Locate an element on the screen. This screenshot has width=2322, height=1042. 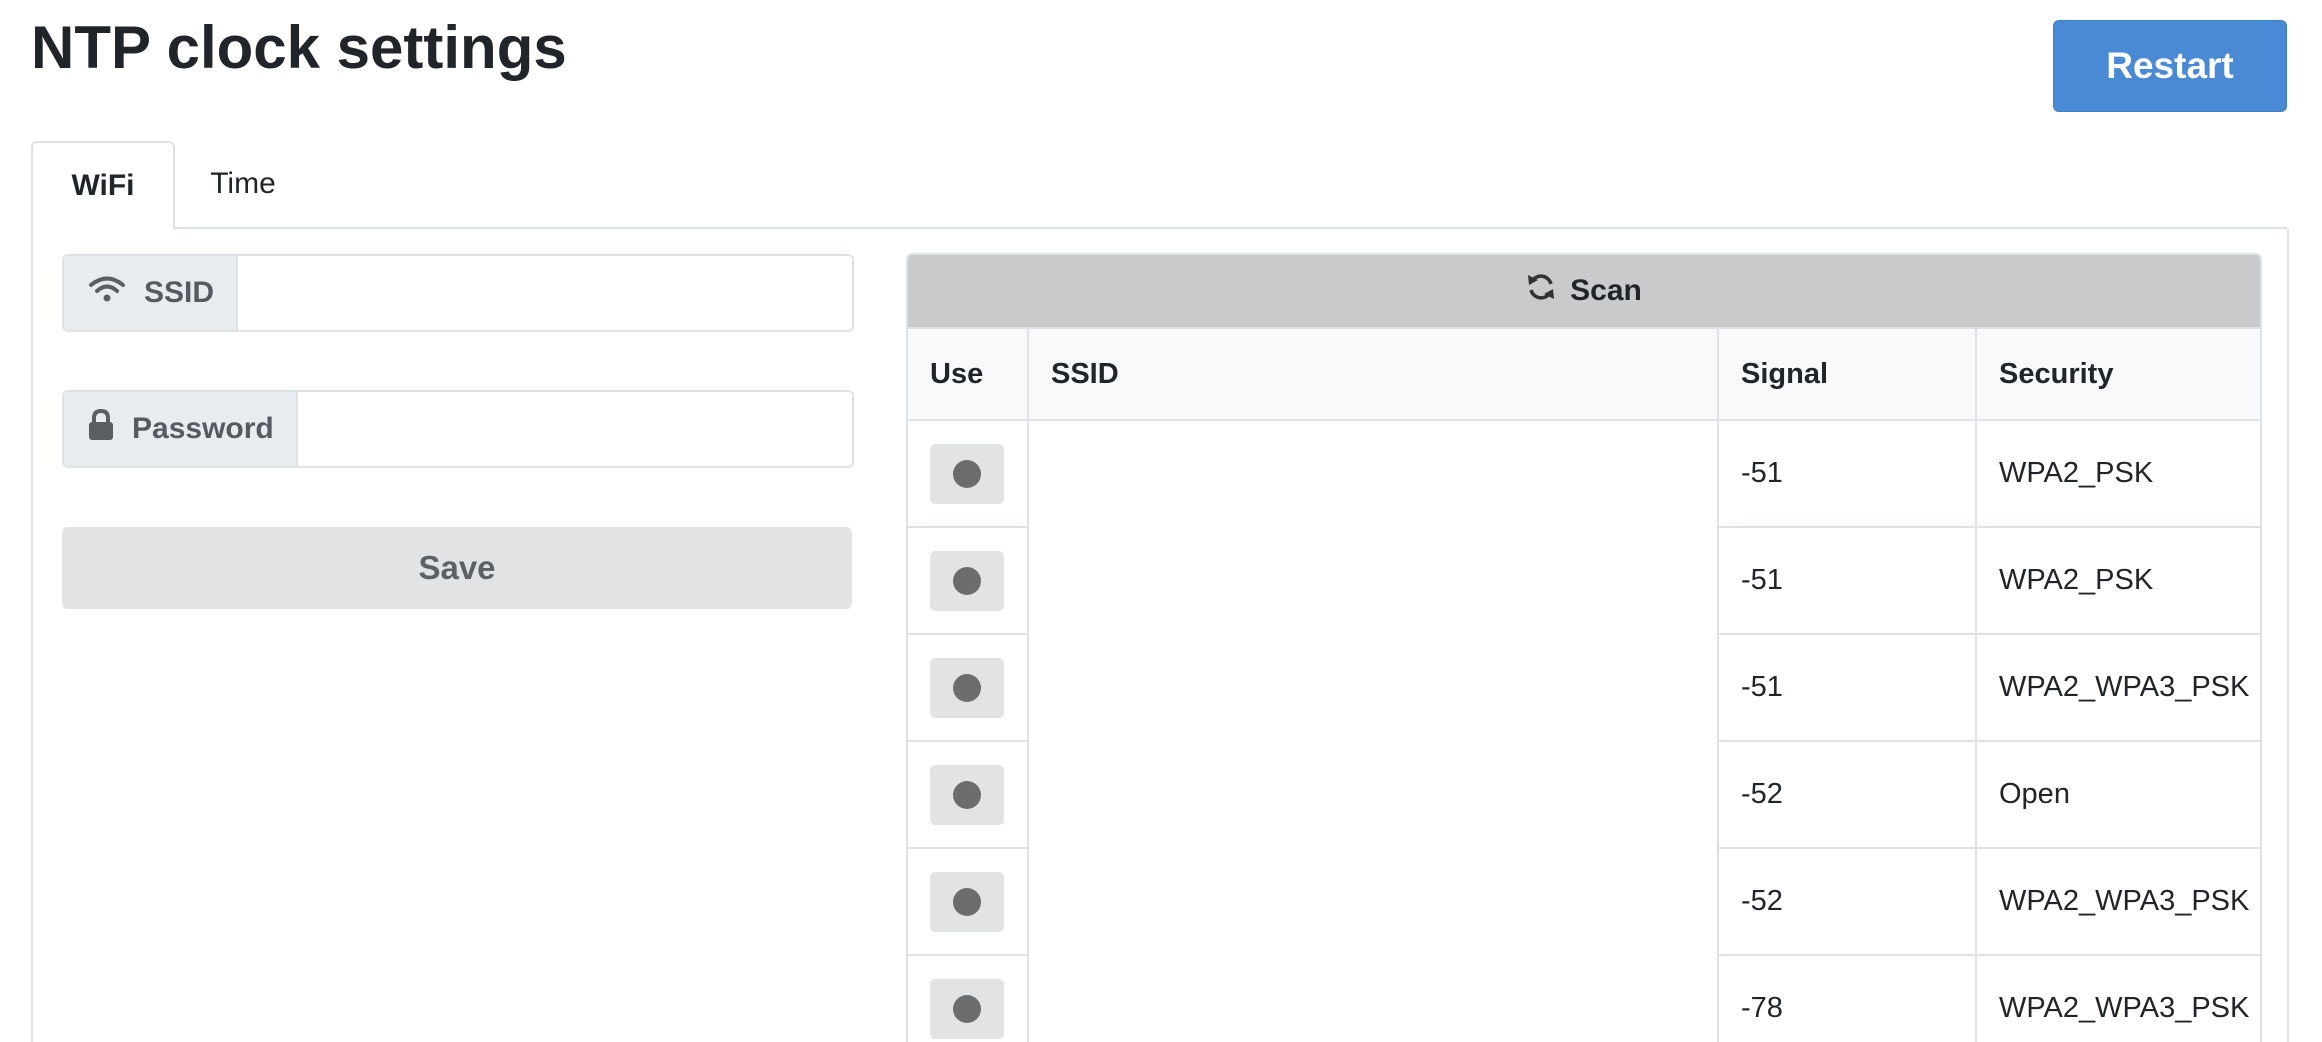
scan-button: Scan is located at coordinates (1584, 292).